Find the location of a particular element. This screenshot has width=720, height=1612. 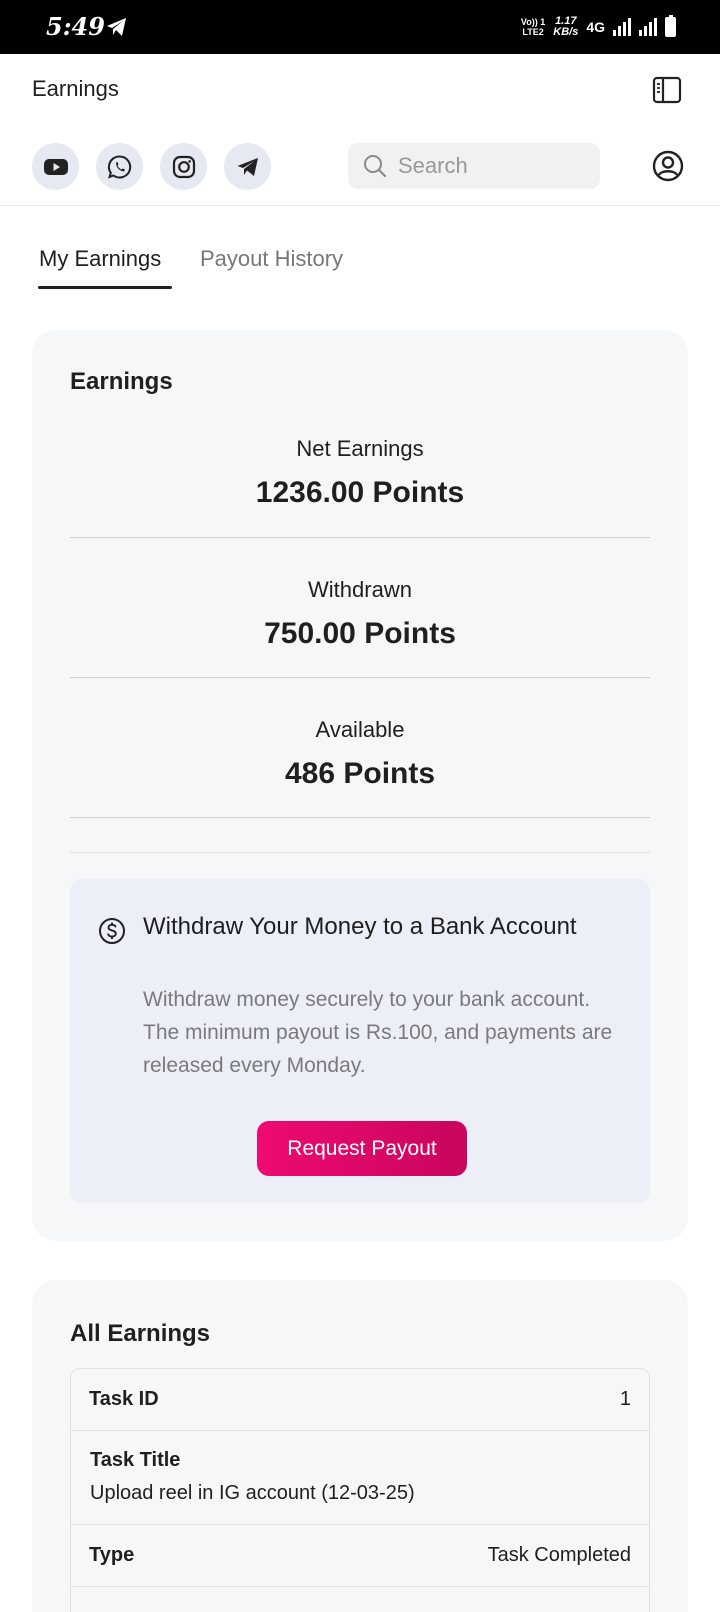

whatsapp-button is located at coordinates (119, 166).